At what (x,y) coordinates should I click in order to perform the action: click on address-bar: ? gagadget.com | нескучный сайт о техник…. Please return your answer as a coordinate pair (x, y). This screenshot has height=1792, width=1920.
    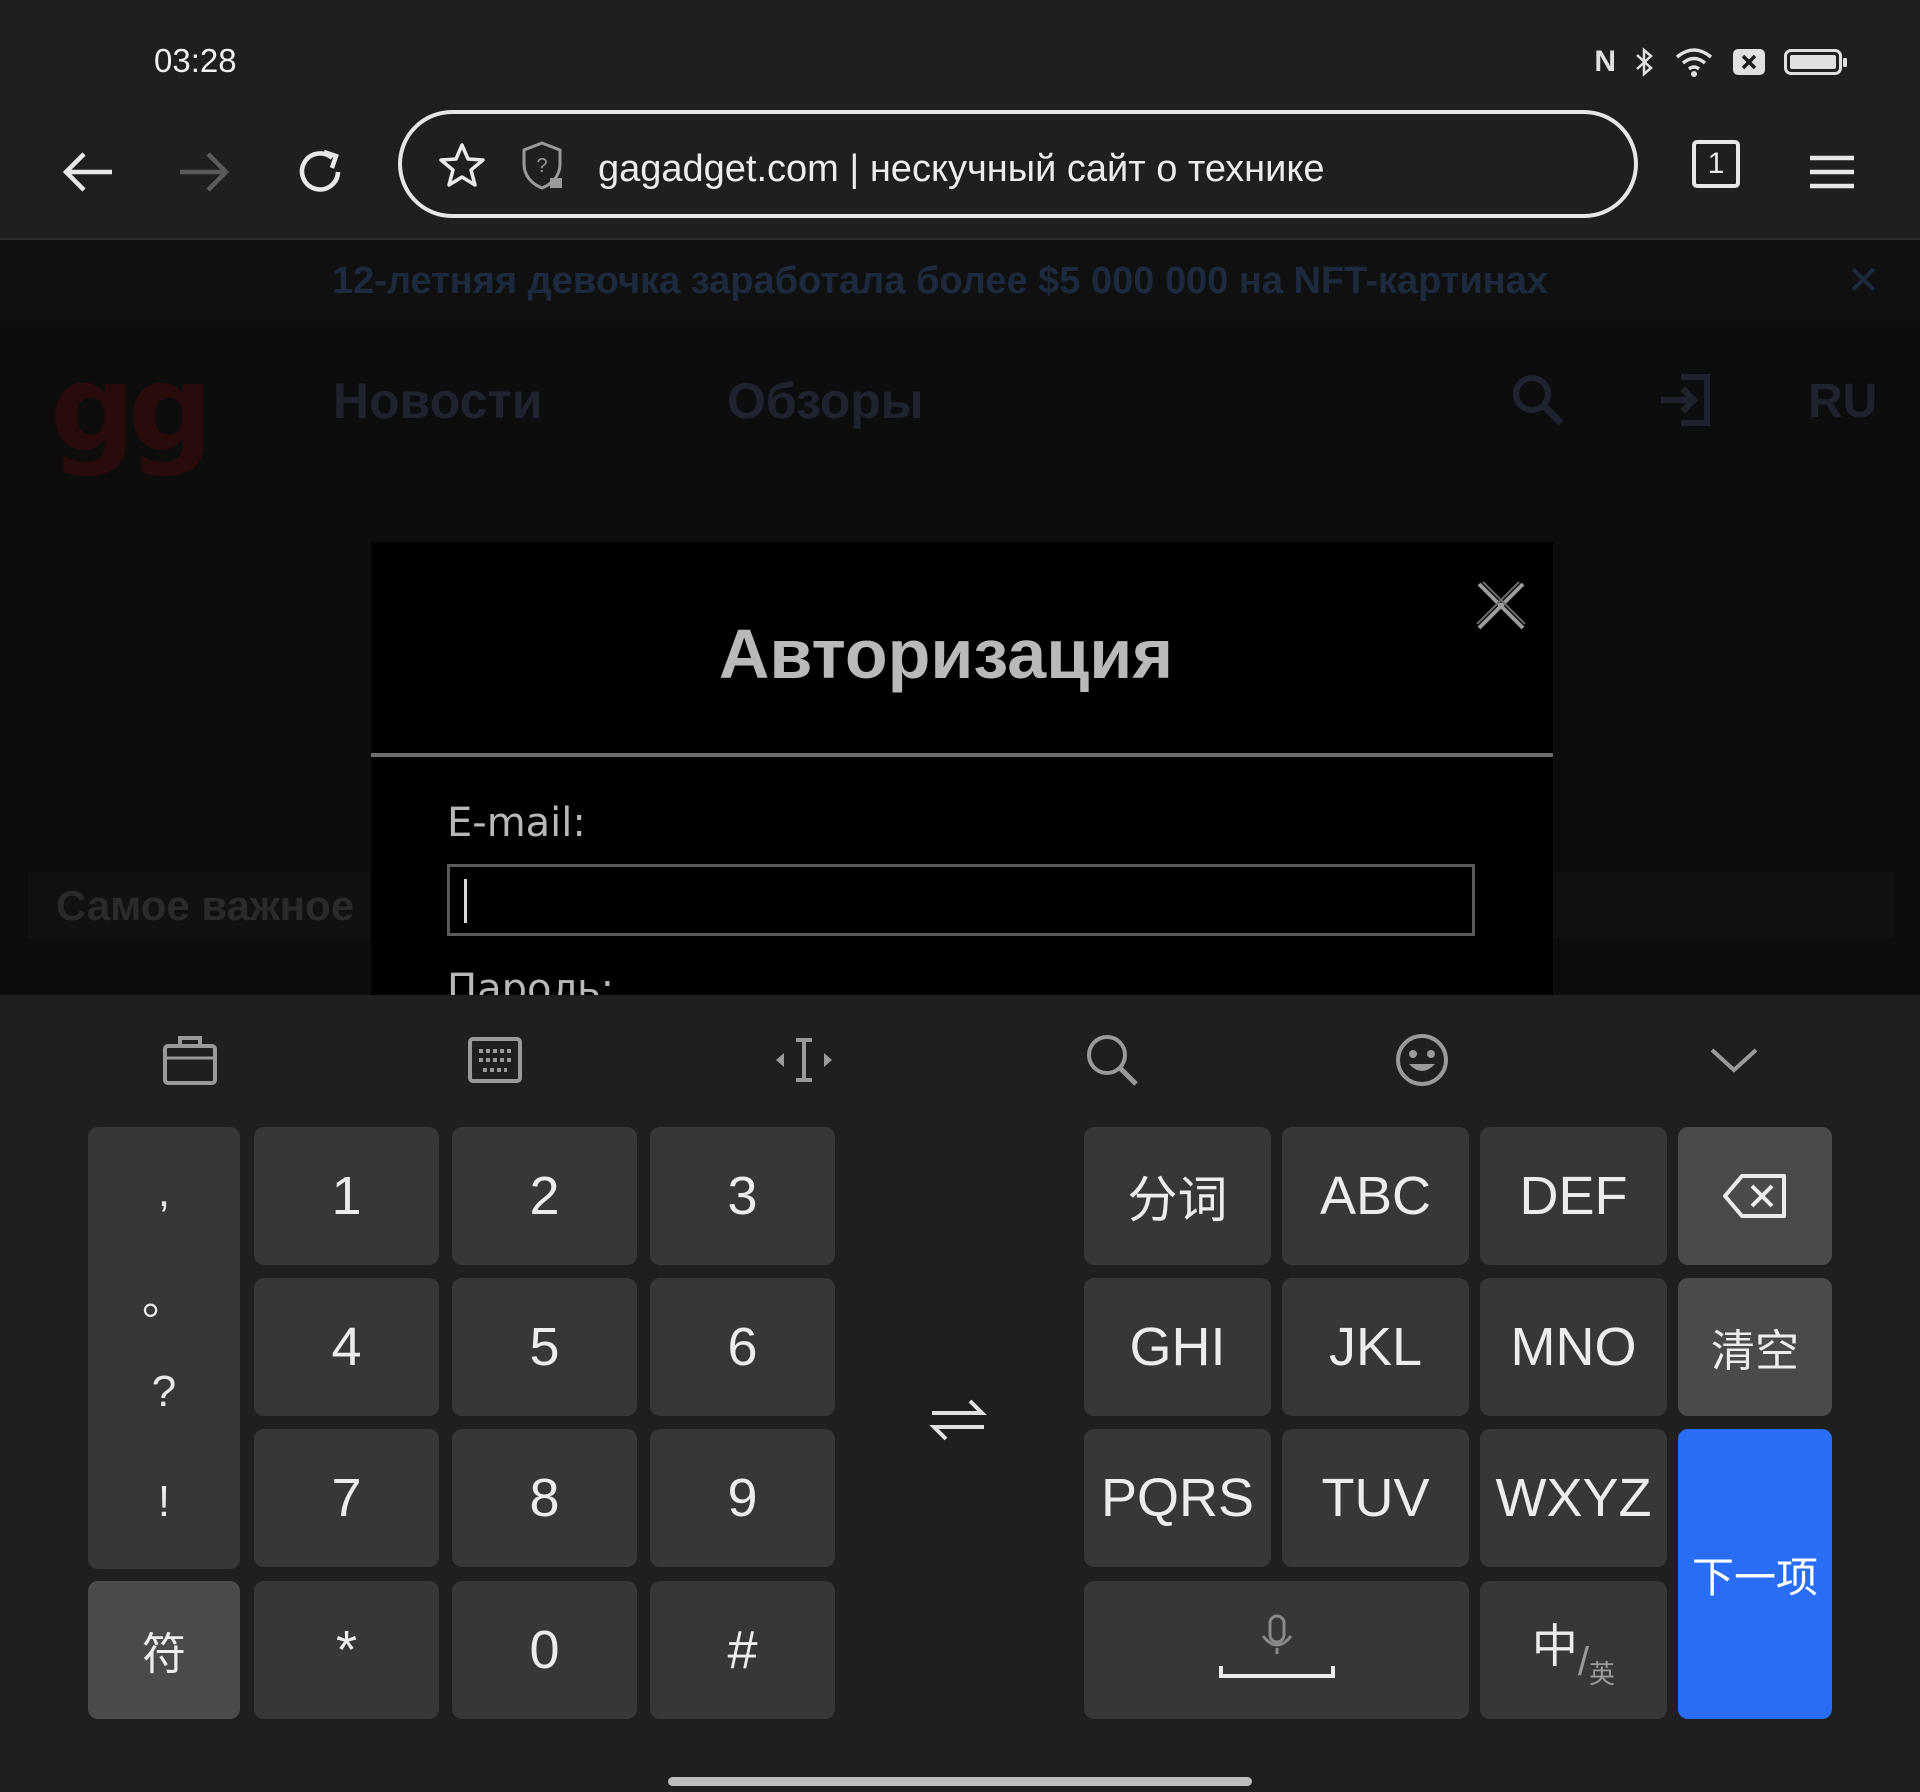
    Looking at the image, I should click on (1018, 164).